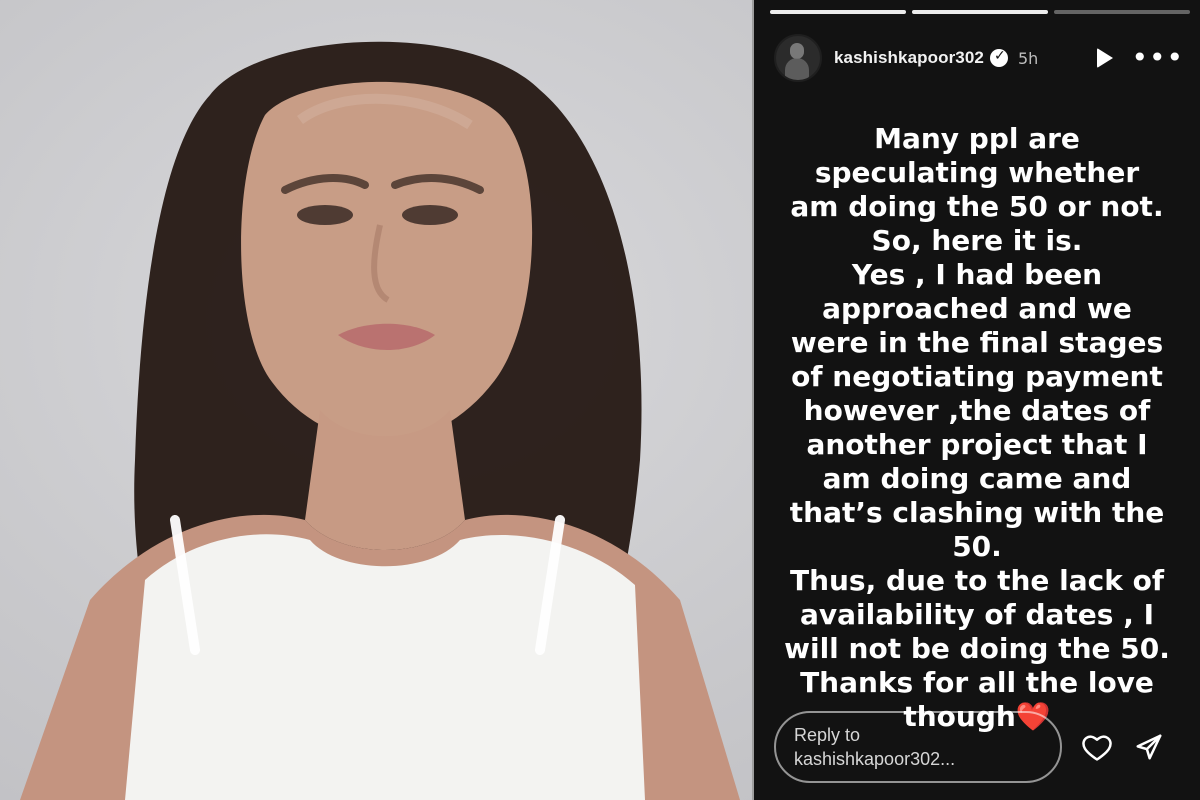  I want to click on user-meta: kashishkapoor302 5h, so click(936, 58).